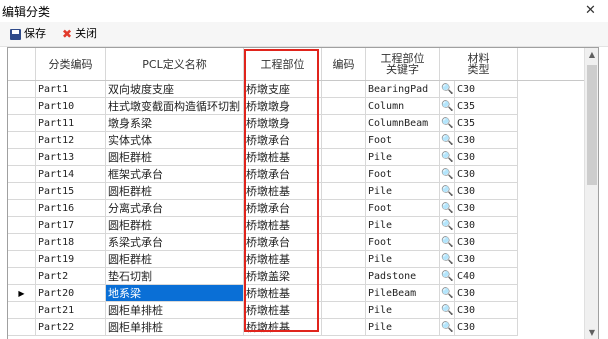 The width and height of the screenshot is (608, 339). Describe the element at coordinates (591, 55) in the screenshot. I see `scroll-up-icon: ▲` at that location.